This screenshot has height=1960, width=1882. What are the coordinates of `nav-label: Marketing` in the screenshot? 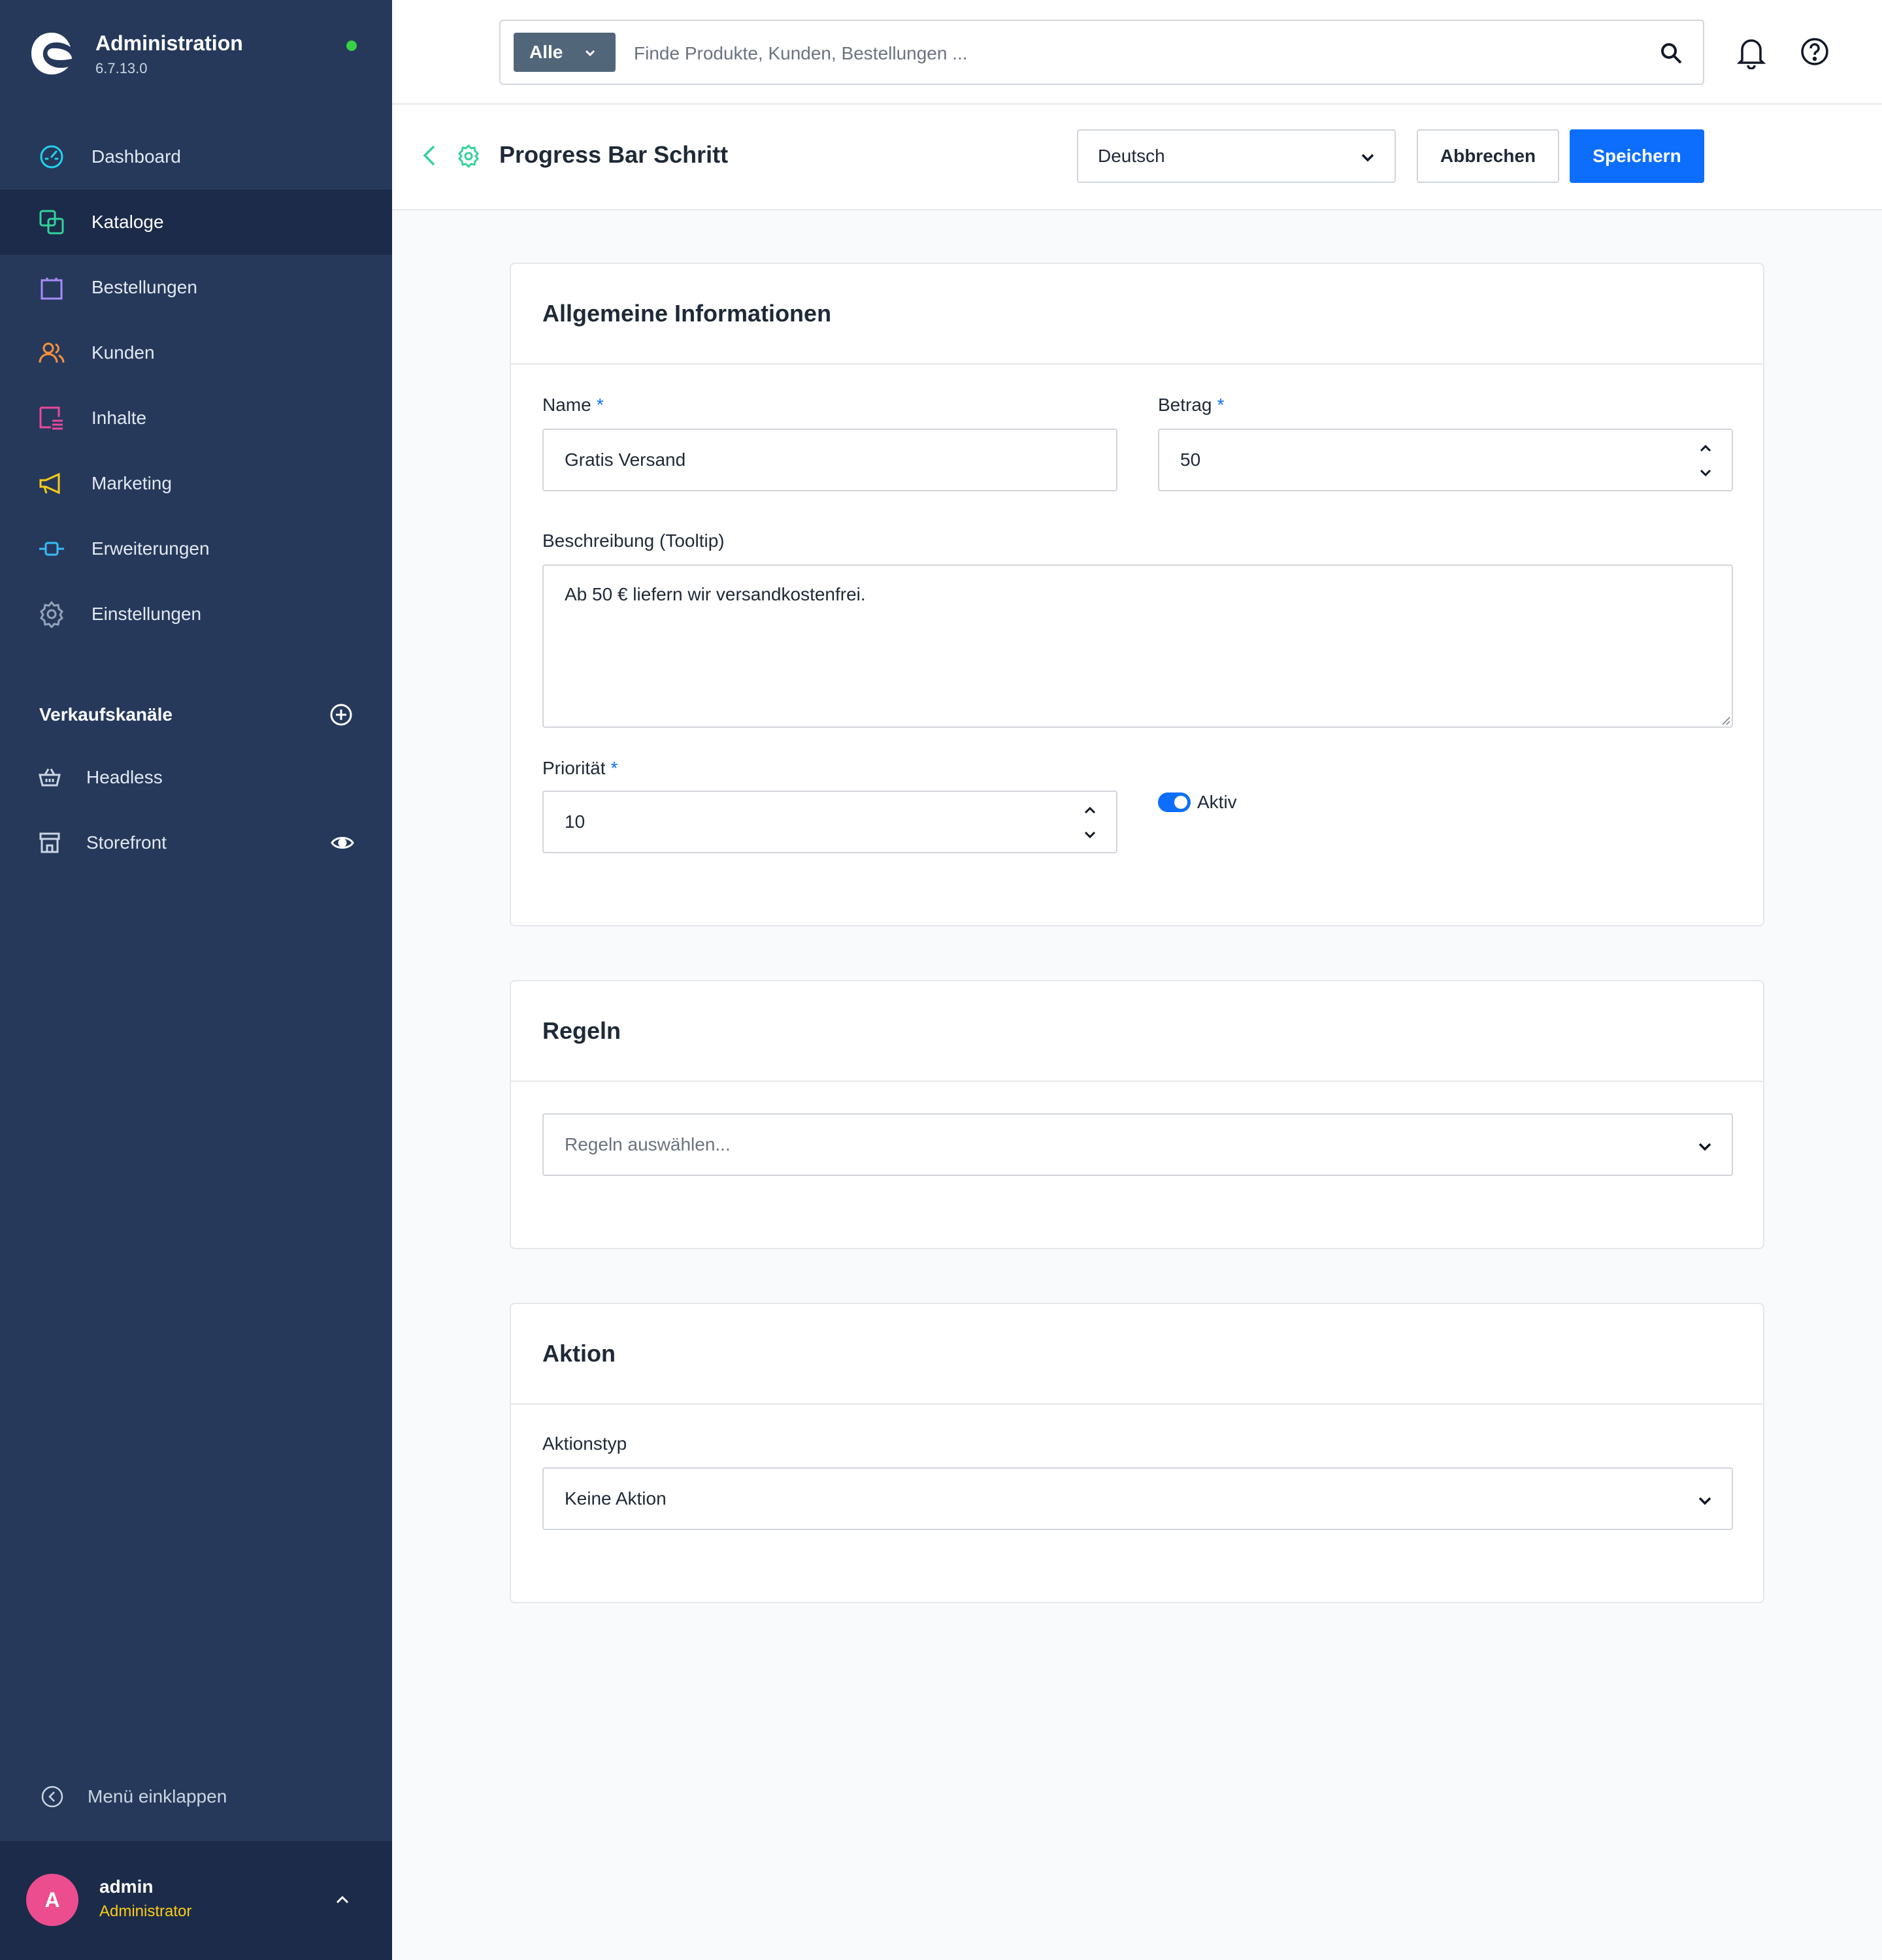 It's located at (131, 483).